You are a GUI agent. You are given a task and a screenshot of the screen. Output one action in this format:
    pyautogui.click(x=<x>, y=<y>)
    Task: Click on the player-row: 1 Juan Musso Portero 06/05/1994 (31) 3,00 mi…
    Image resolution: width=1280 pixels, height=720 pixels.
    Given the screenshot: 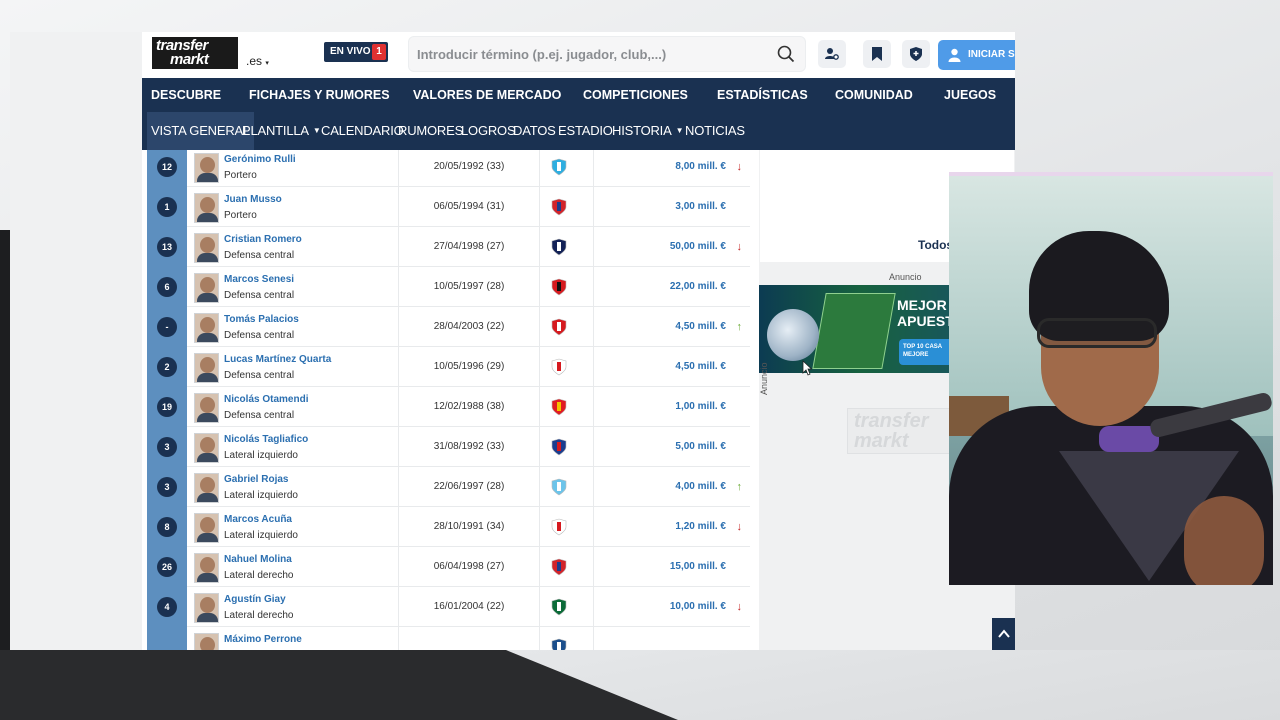 What is the action you would take?
    pyautogui.click(x=448, y=207)
    